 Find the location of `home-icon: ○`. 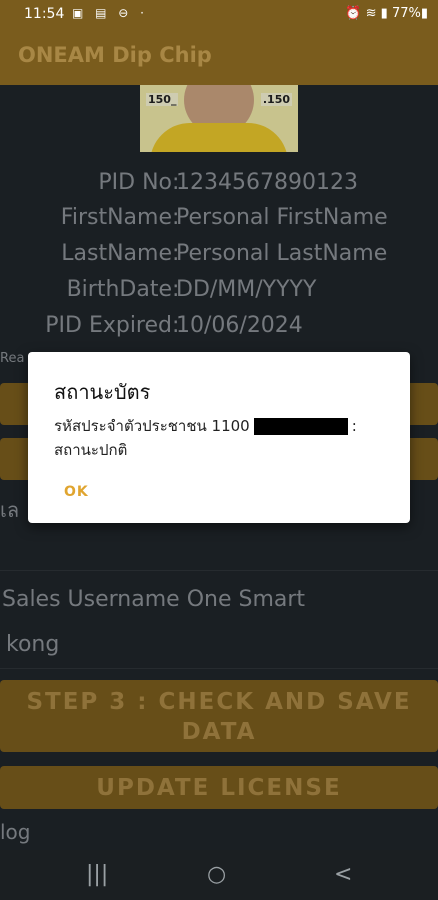

home-icon: ○ is located at coordinates (216, 874).